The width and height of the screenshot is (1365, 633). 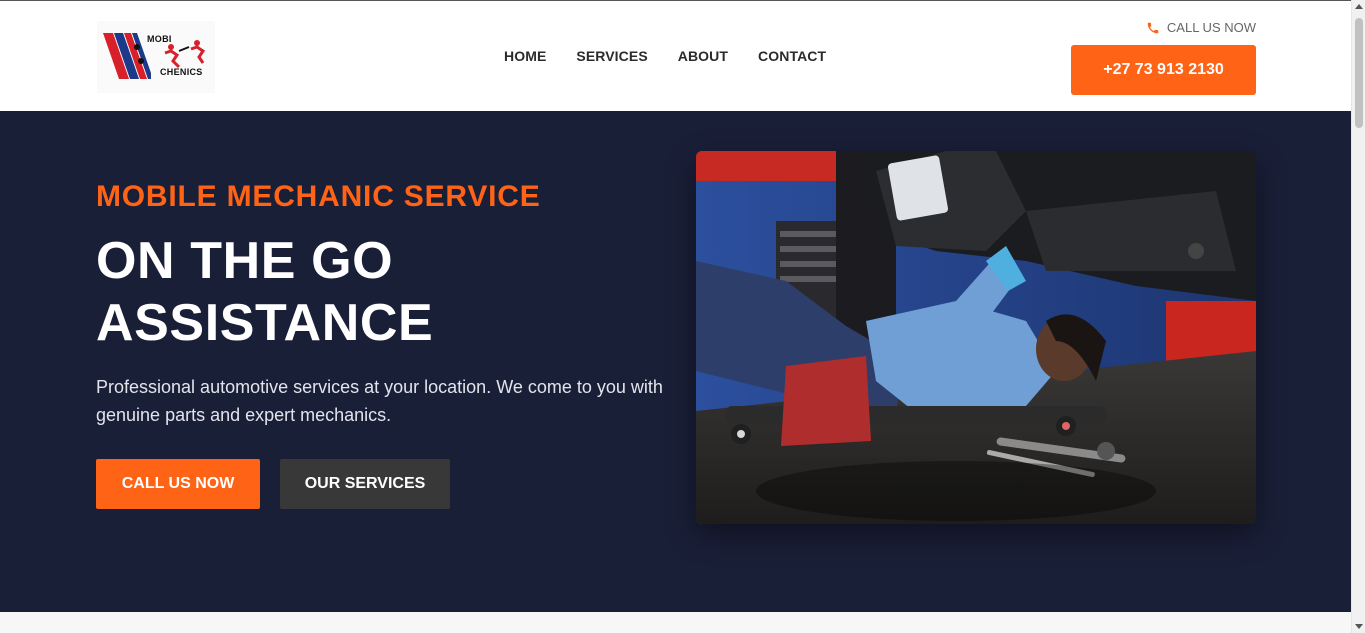 I want to click on main-nav: HOME SERVICES ABOUT CONTACT, so click(x=665, y=56).